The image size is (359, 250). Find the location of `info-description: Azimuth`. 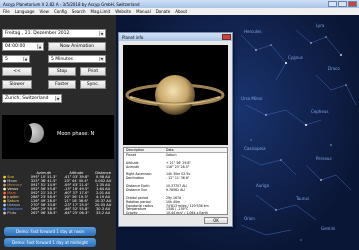

info-description: Azimuth is located at coordinates (133, 166).